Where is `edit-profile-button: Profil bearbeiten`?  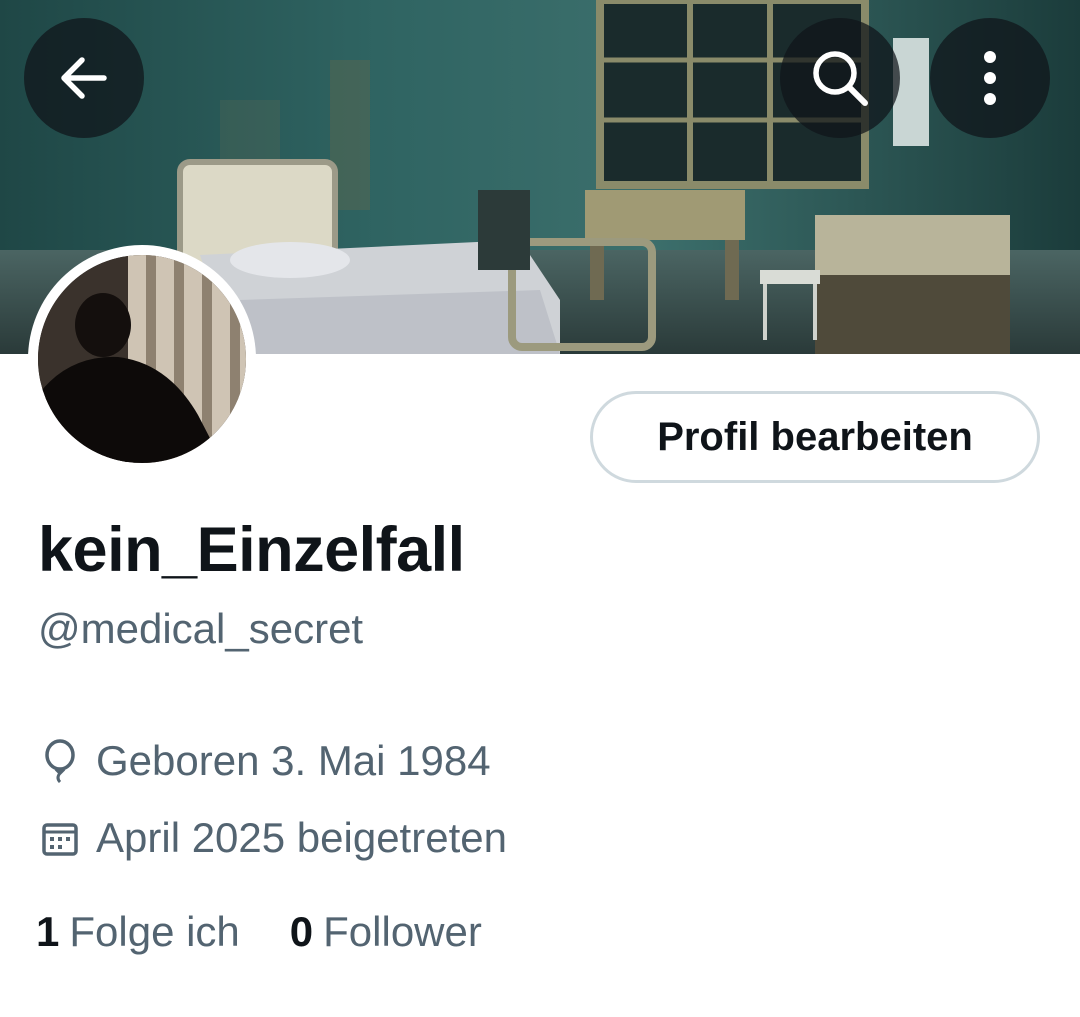 edit-profile-button: Profil bearbeiten is located at coordinates (815, 437).